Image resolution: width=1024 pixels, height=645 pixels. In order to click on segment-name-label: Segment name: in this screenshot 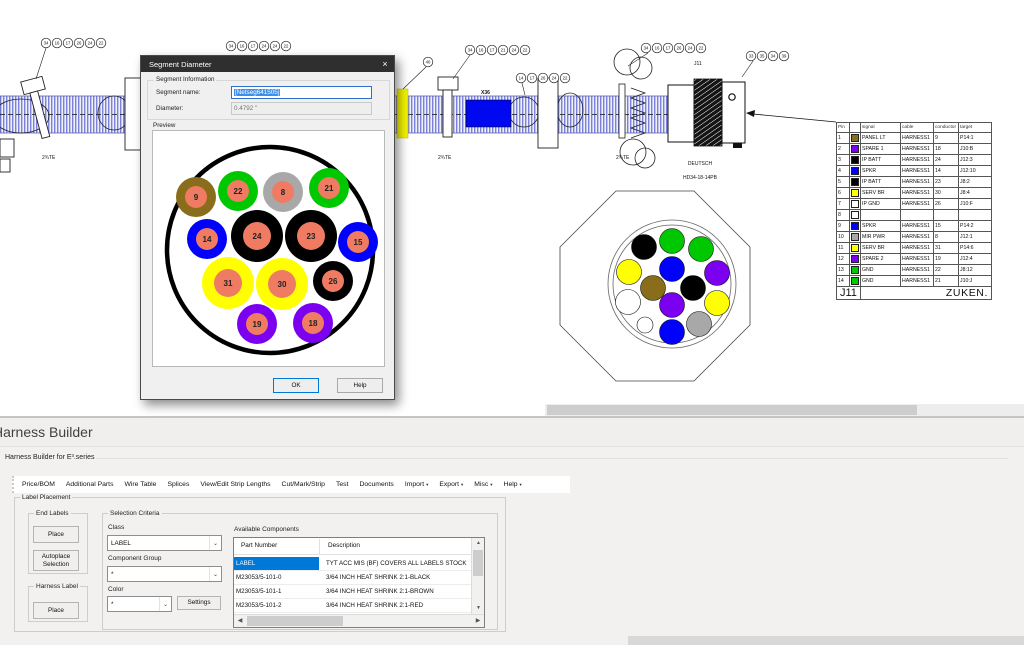, I will do `click(178, 92)`.